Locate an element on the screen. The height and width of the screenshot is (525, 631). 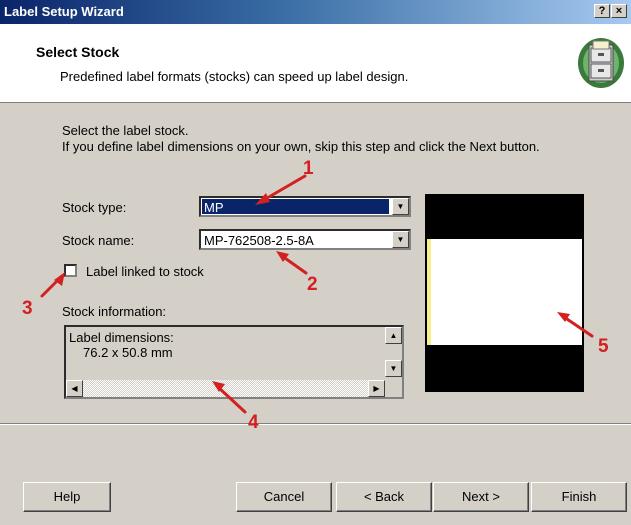
annotation-2: 2 is located at coordinates (312, 284).